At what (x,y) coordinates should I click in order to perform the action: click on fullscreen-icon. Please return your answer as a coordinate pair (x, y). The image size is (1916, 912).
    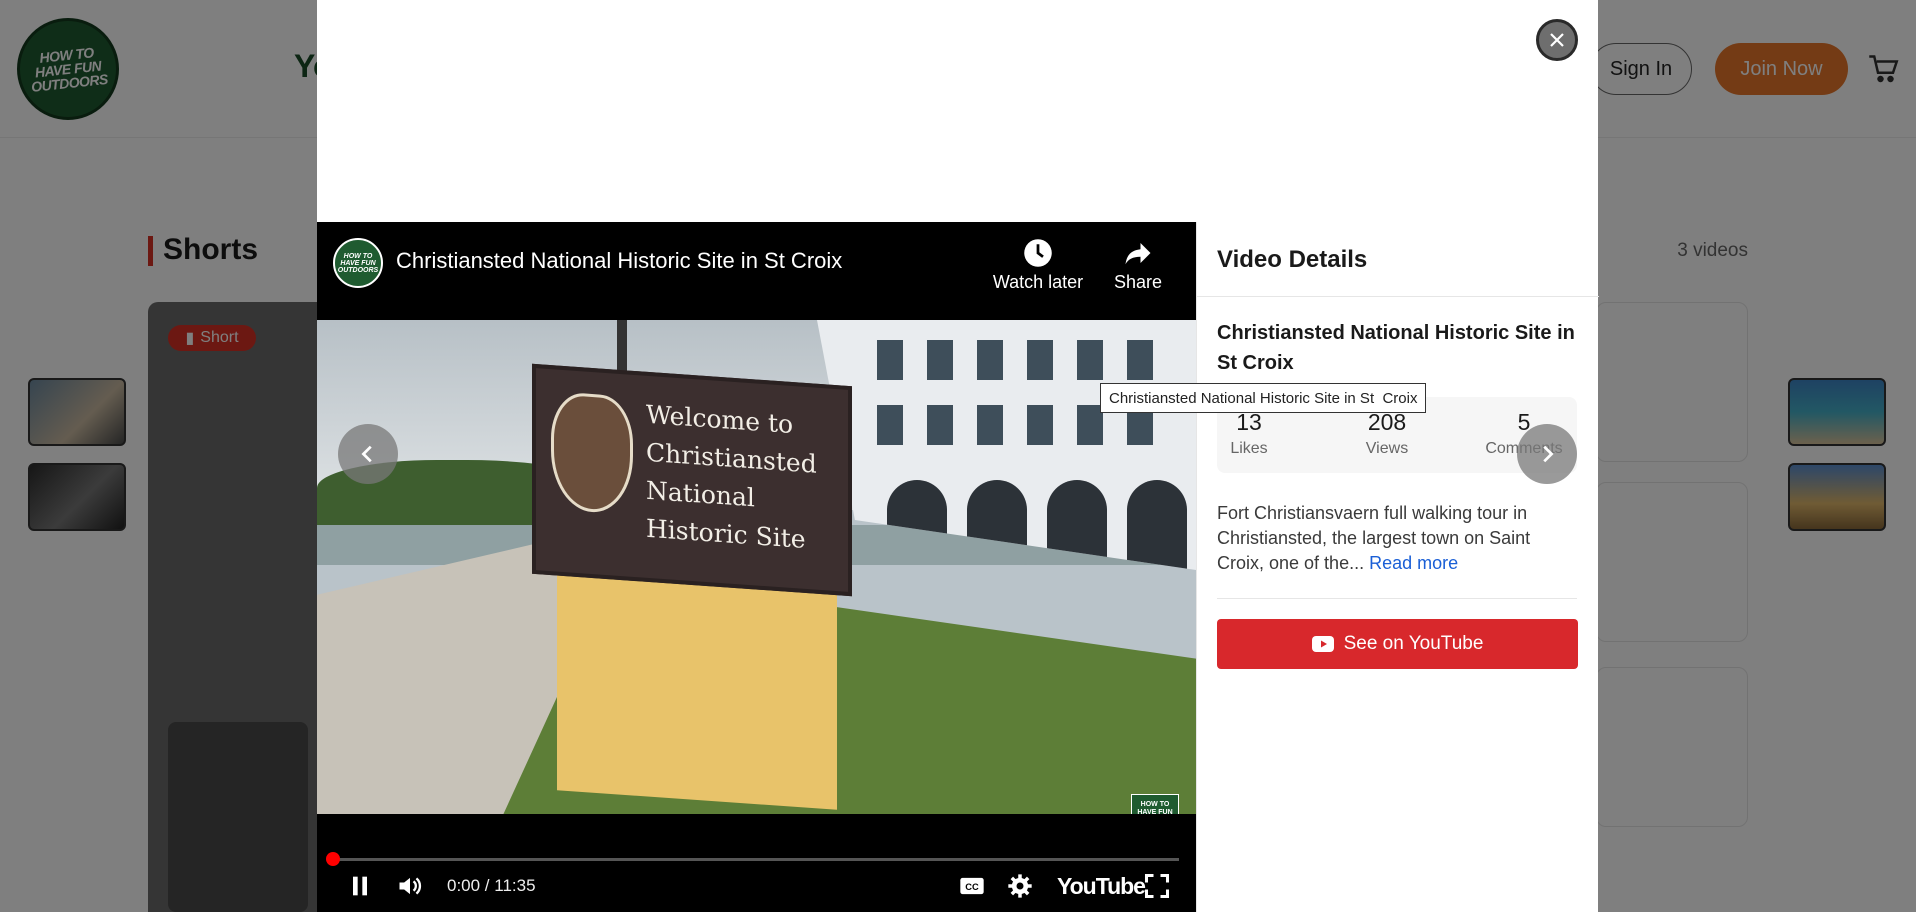
    Looking at the image, I should click on (1157, 886).